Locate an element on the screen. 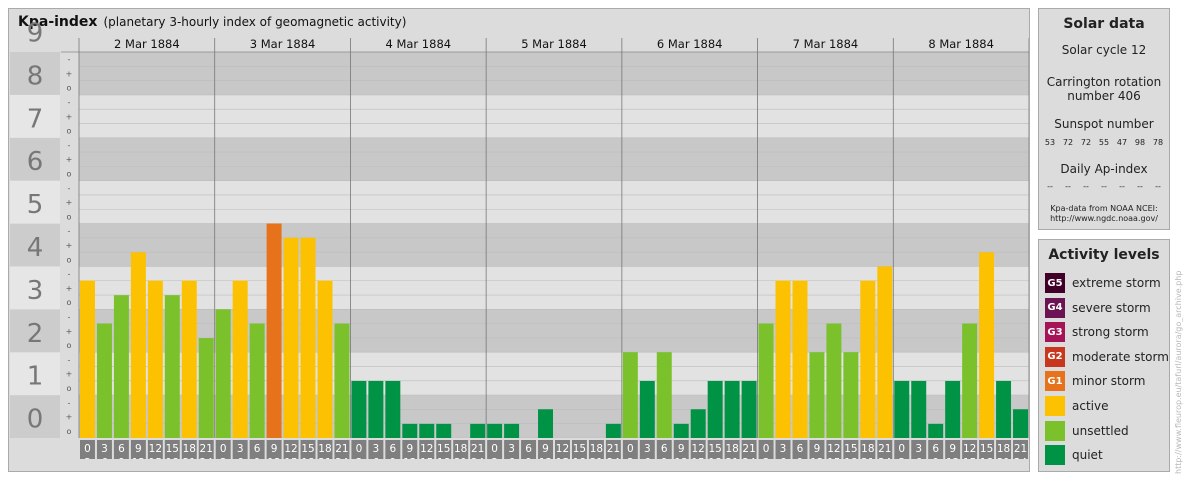 This screenshot has width=1184, height=480. y-tick-label: 5 is located at coordinates (35, 205).